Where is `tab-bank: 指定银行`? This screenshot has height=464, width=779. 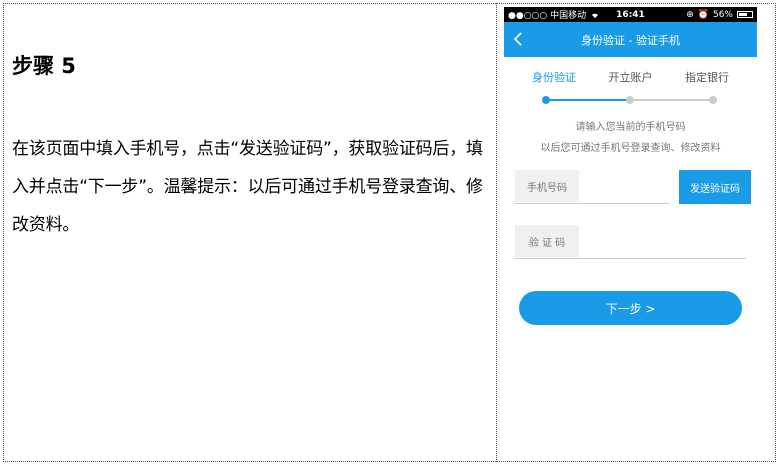 tab-bank: 指定银行 is located at coordinates (707, 77).